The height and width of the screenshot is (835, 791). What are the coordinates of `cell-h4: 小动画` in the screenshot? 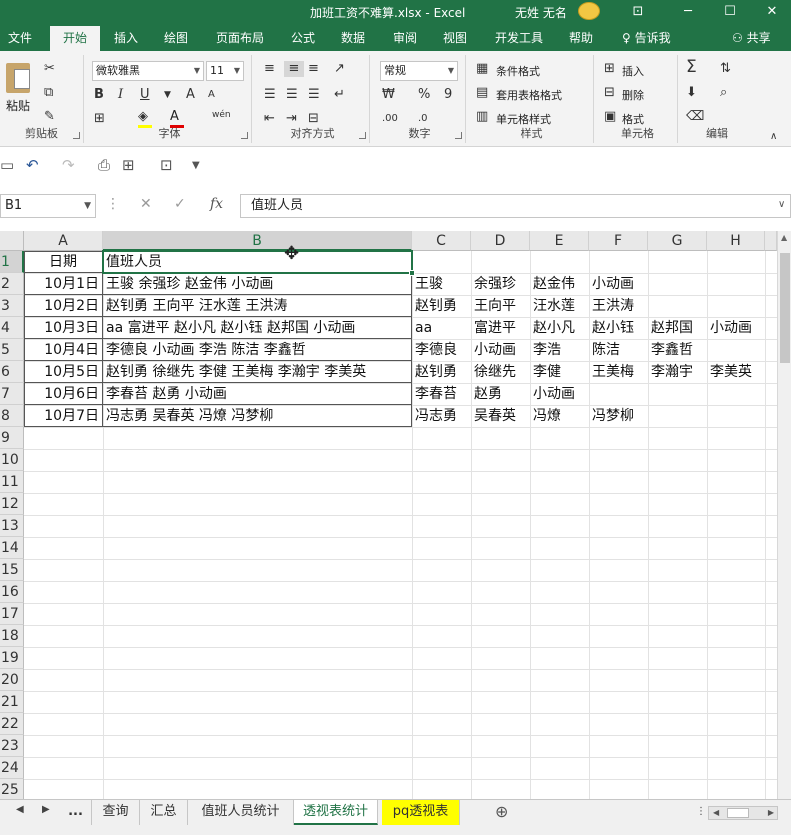 It's located at (731, 328).